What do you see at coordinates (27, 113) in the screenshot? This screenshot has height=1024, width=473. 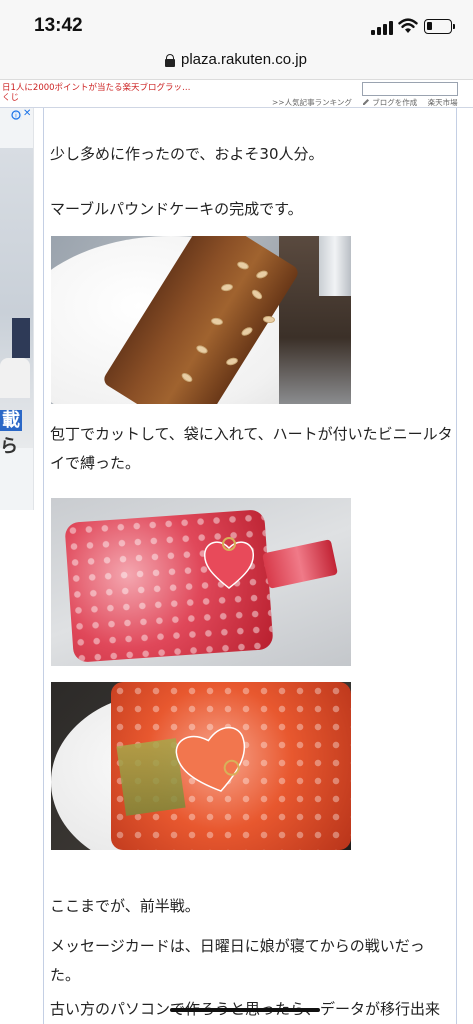 I see `ad-close-button: ✕` at bounding box center [27, 113].